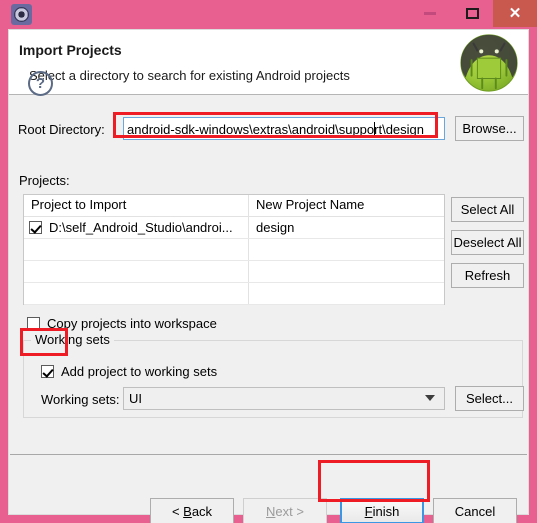 Image resolution: width=537 pixels, height=523 pixels. I want to click on add-project-checkbox, so click(47, 371).